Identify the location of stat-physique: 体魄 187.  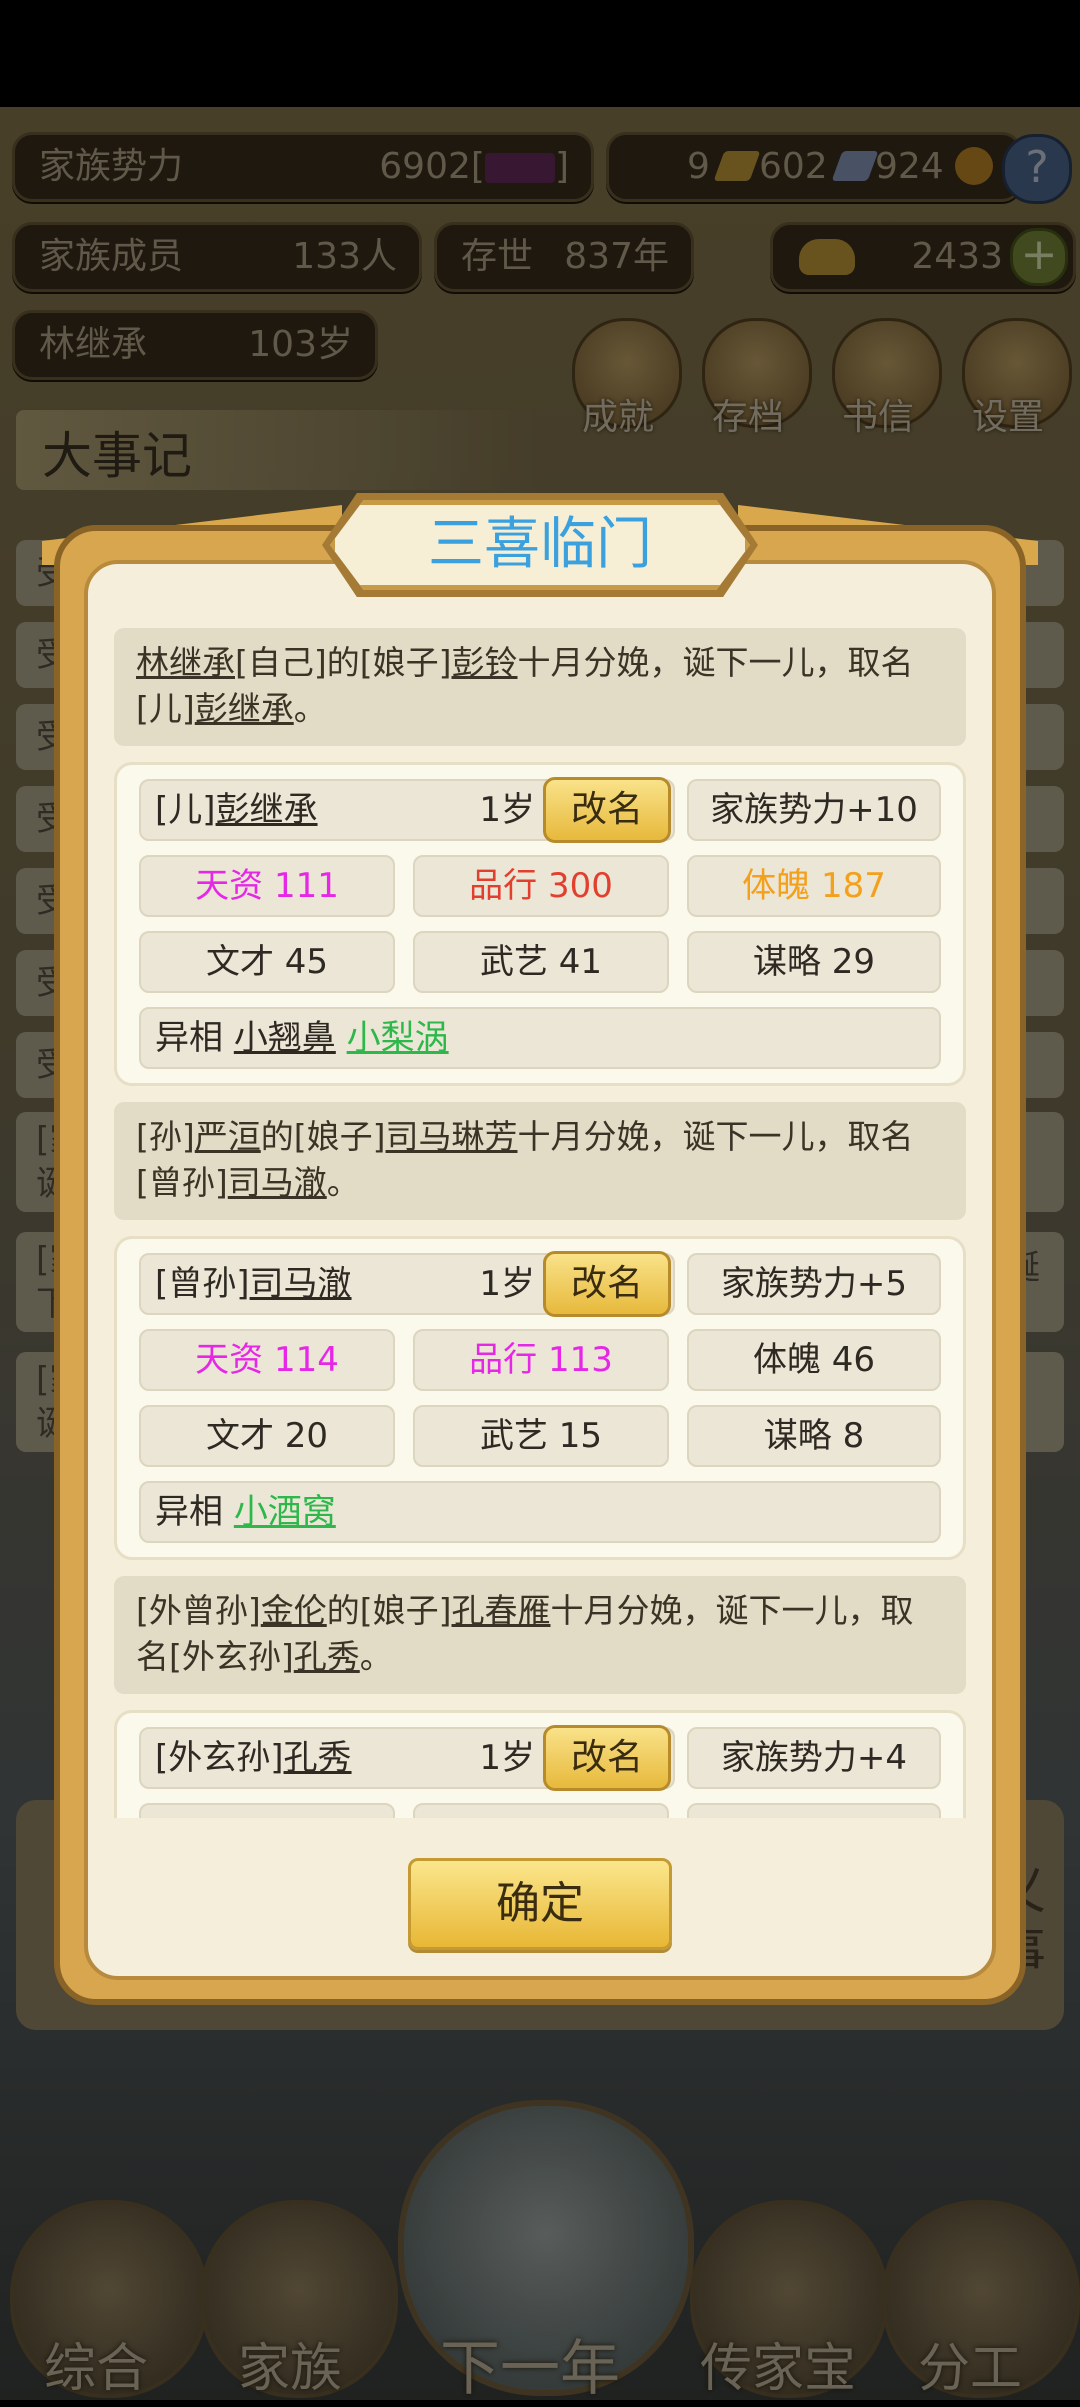
(814, 886).